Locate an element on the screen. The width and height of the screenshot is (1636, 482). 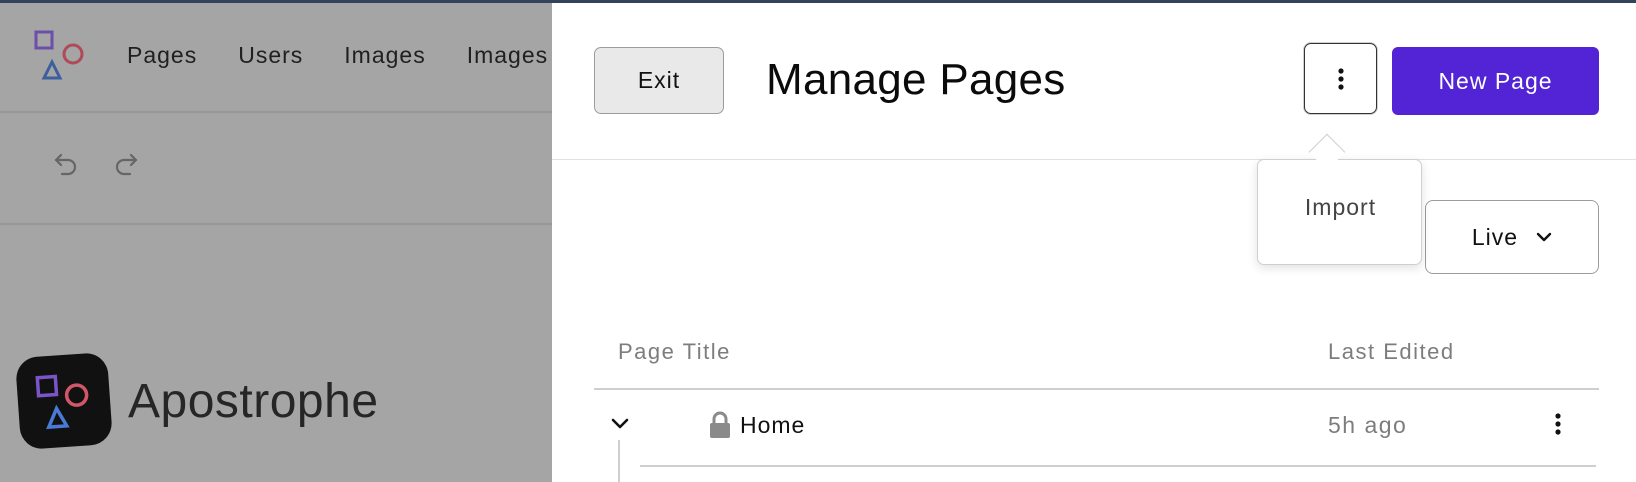
brand-name: Apostrophe is located at coordinates (253, 401).